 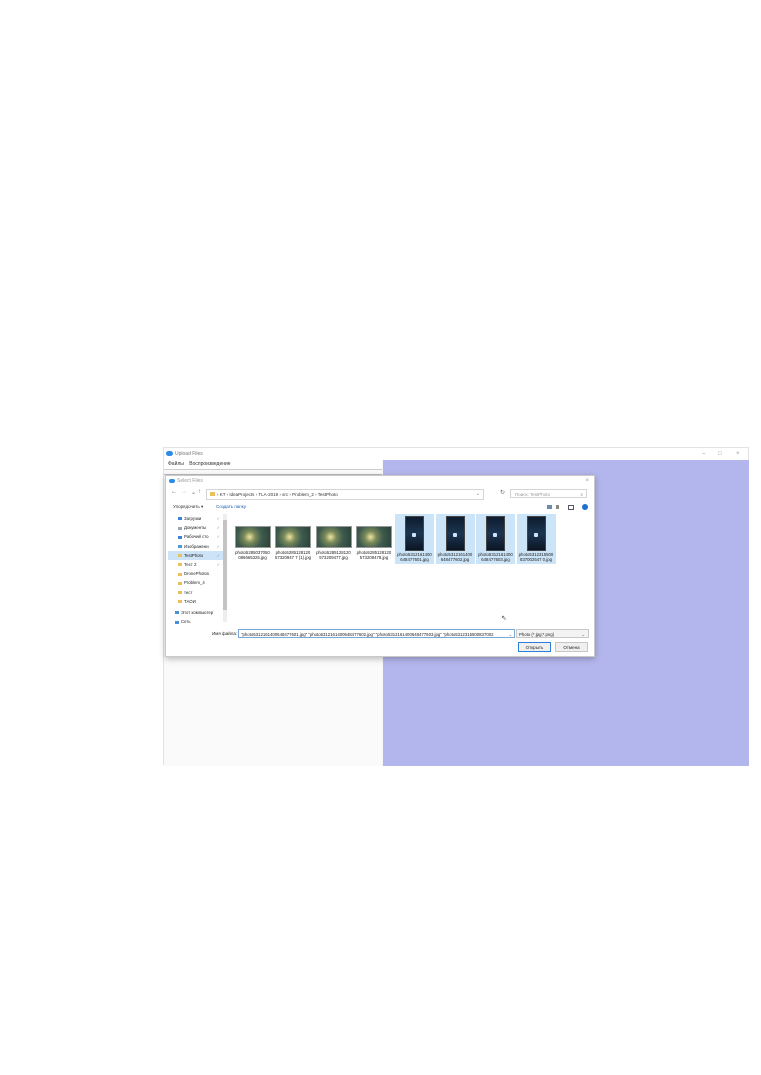 What do you see at coordinates (199, 492) in the screenshot?
I see `up-button: ↑` at bounding box center [199, 492].